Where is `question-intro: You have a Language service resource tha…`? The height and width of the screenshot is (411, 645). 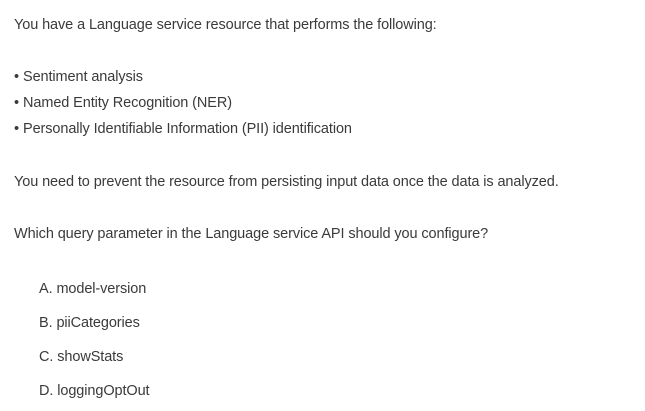
question-intro: You have a Language service resource tha… is located at coordinates (225, 25).